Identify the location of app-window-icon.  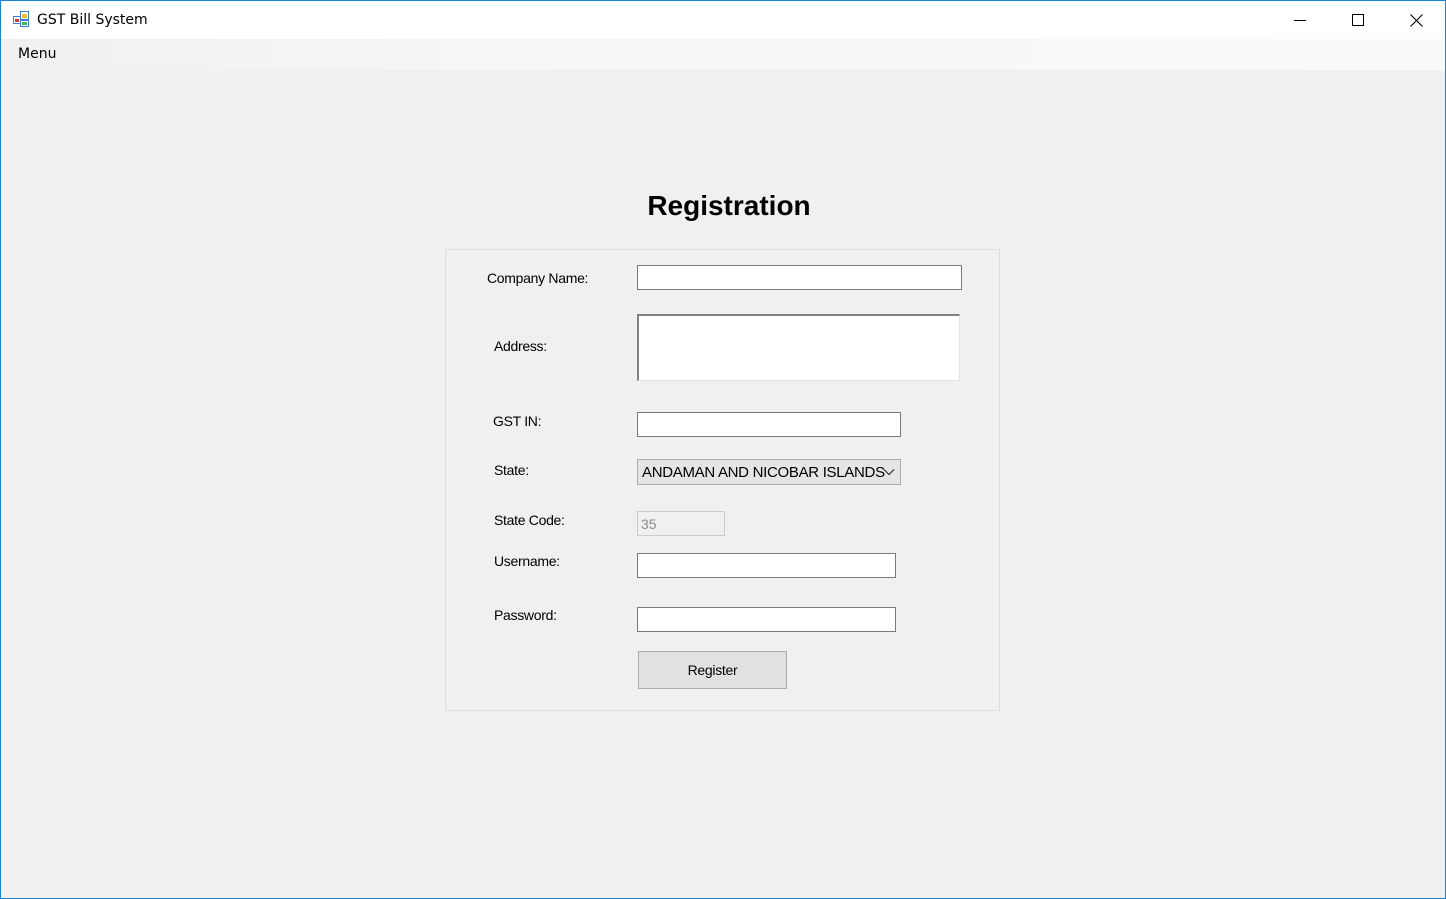
(21, 19).